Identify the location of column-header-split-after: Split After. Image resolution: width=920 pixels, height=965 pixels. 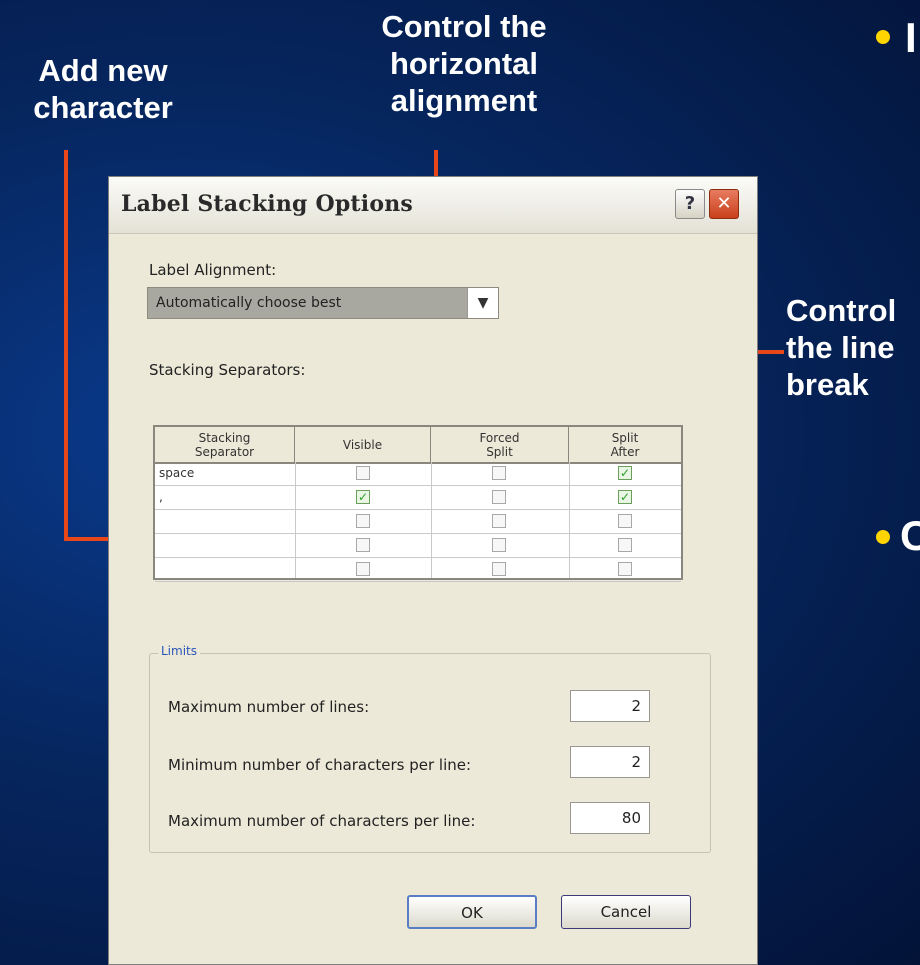
(625, 444).